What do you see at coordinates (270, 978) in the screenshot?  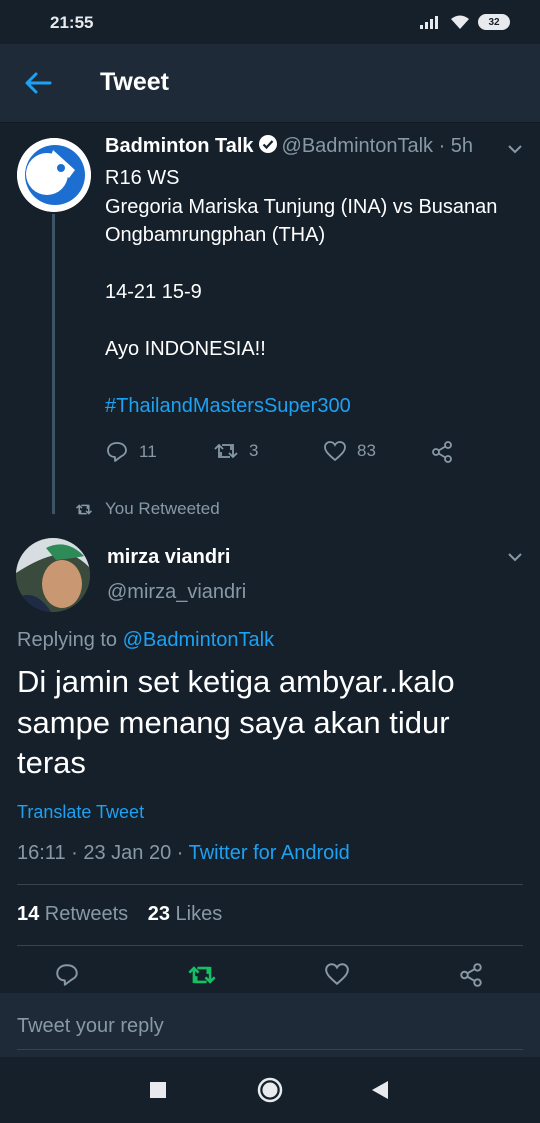 I see `tweet-actions` at bounding box center [270, 978].